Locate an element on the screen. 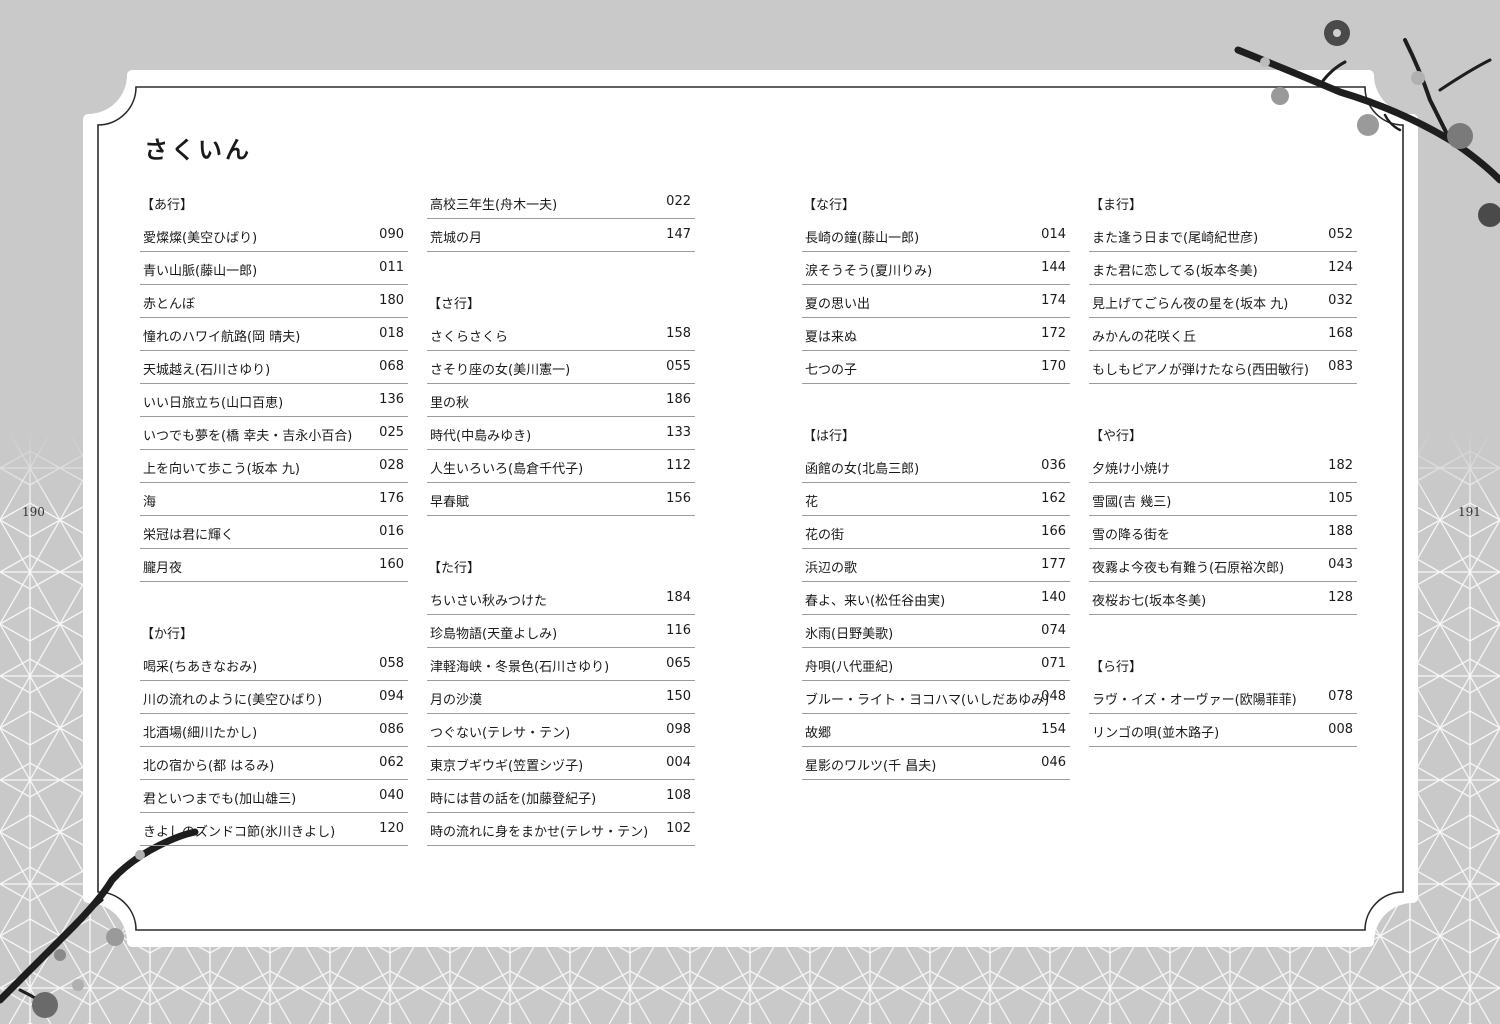  entry-page-number: 058 is located at coordinates (391, 663).